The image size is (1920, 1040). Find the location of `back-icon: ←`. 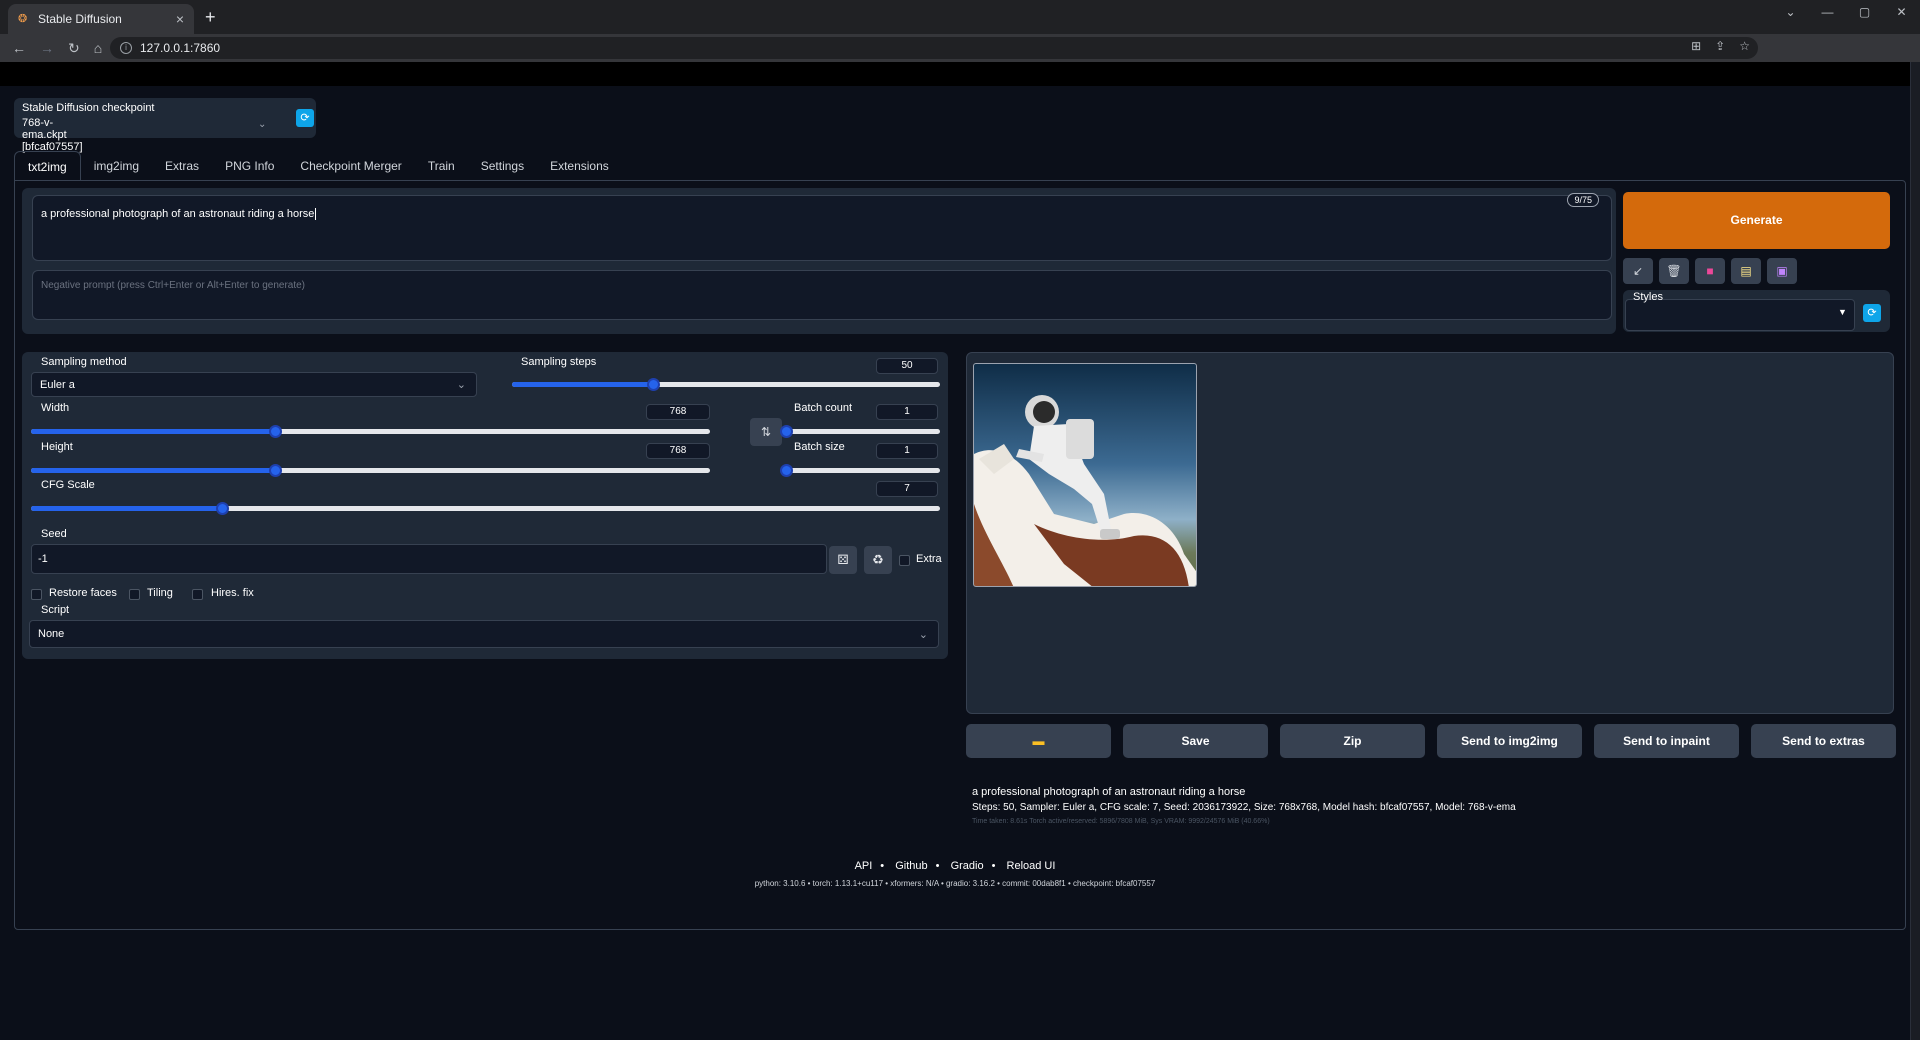

back-icon: ← is located at coordinates (19, 48).